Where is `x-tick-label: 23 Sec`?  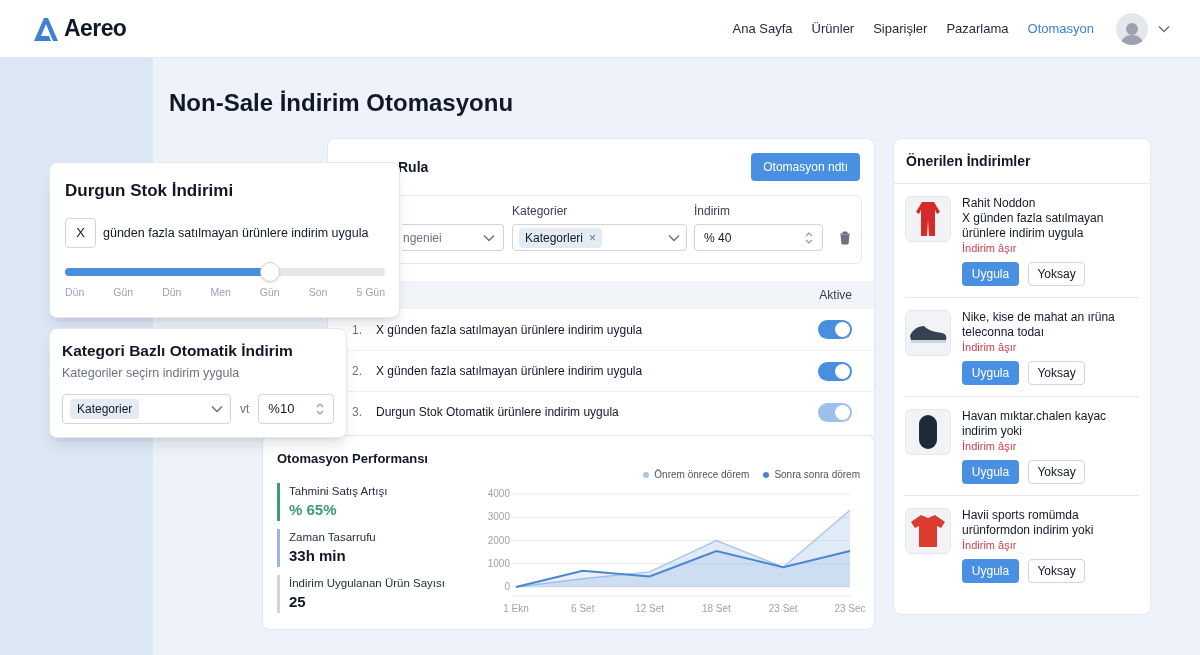
x-tick-label: 23 Sec is located at coordinates (850, 608).